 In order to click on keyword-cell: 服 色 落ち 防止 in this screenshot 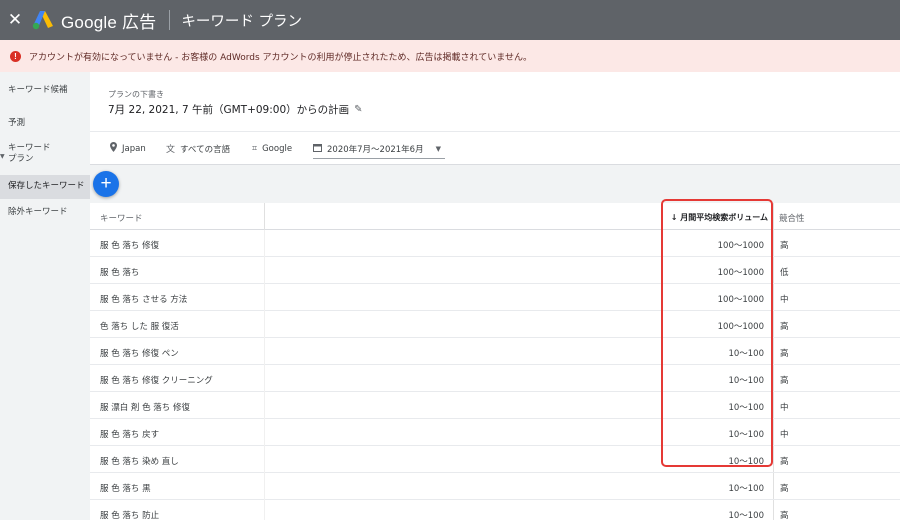, I will do `click(130, 515)`.